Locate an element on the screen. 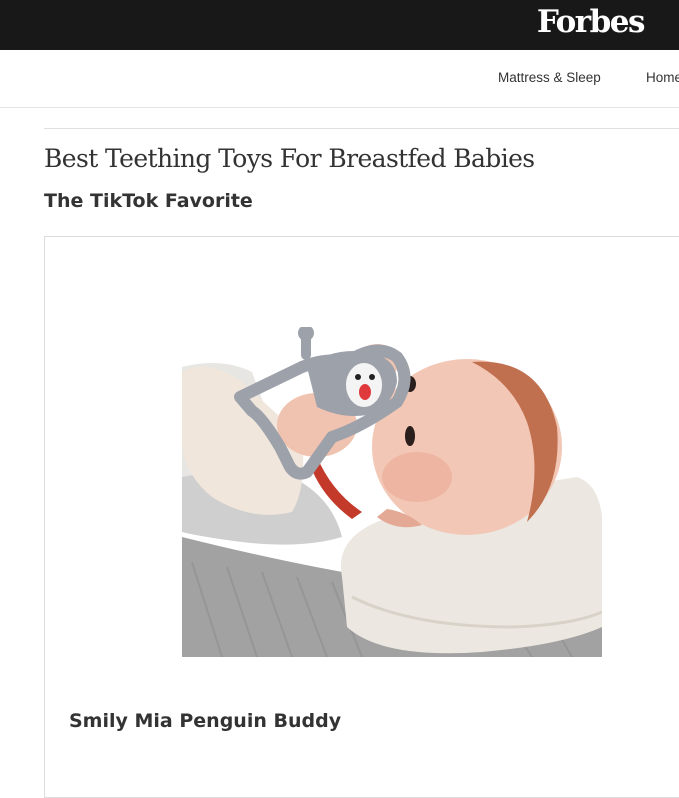 The height and width of the screenshot is (798, 679). section-divider is located at coordinates (361, 128).